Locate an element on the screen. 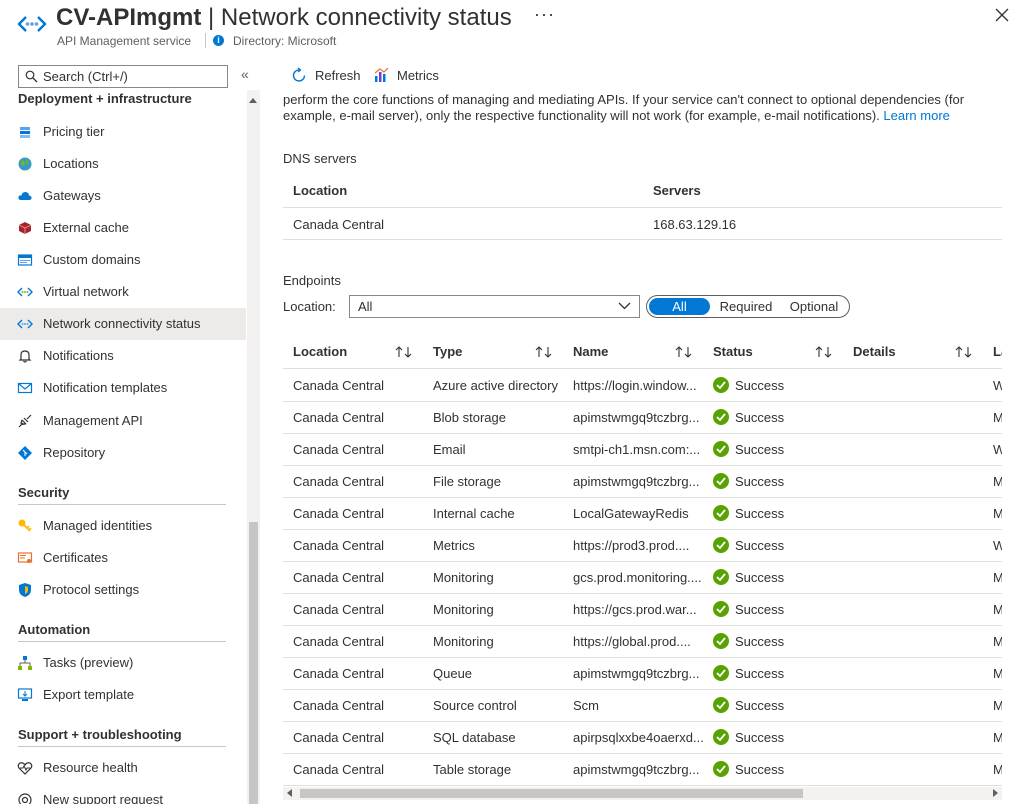 The height and width of the screenshot is (804, 1016). cell-last: W is located at coordinates (997, 545).